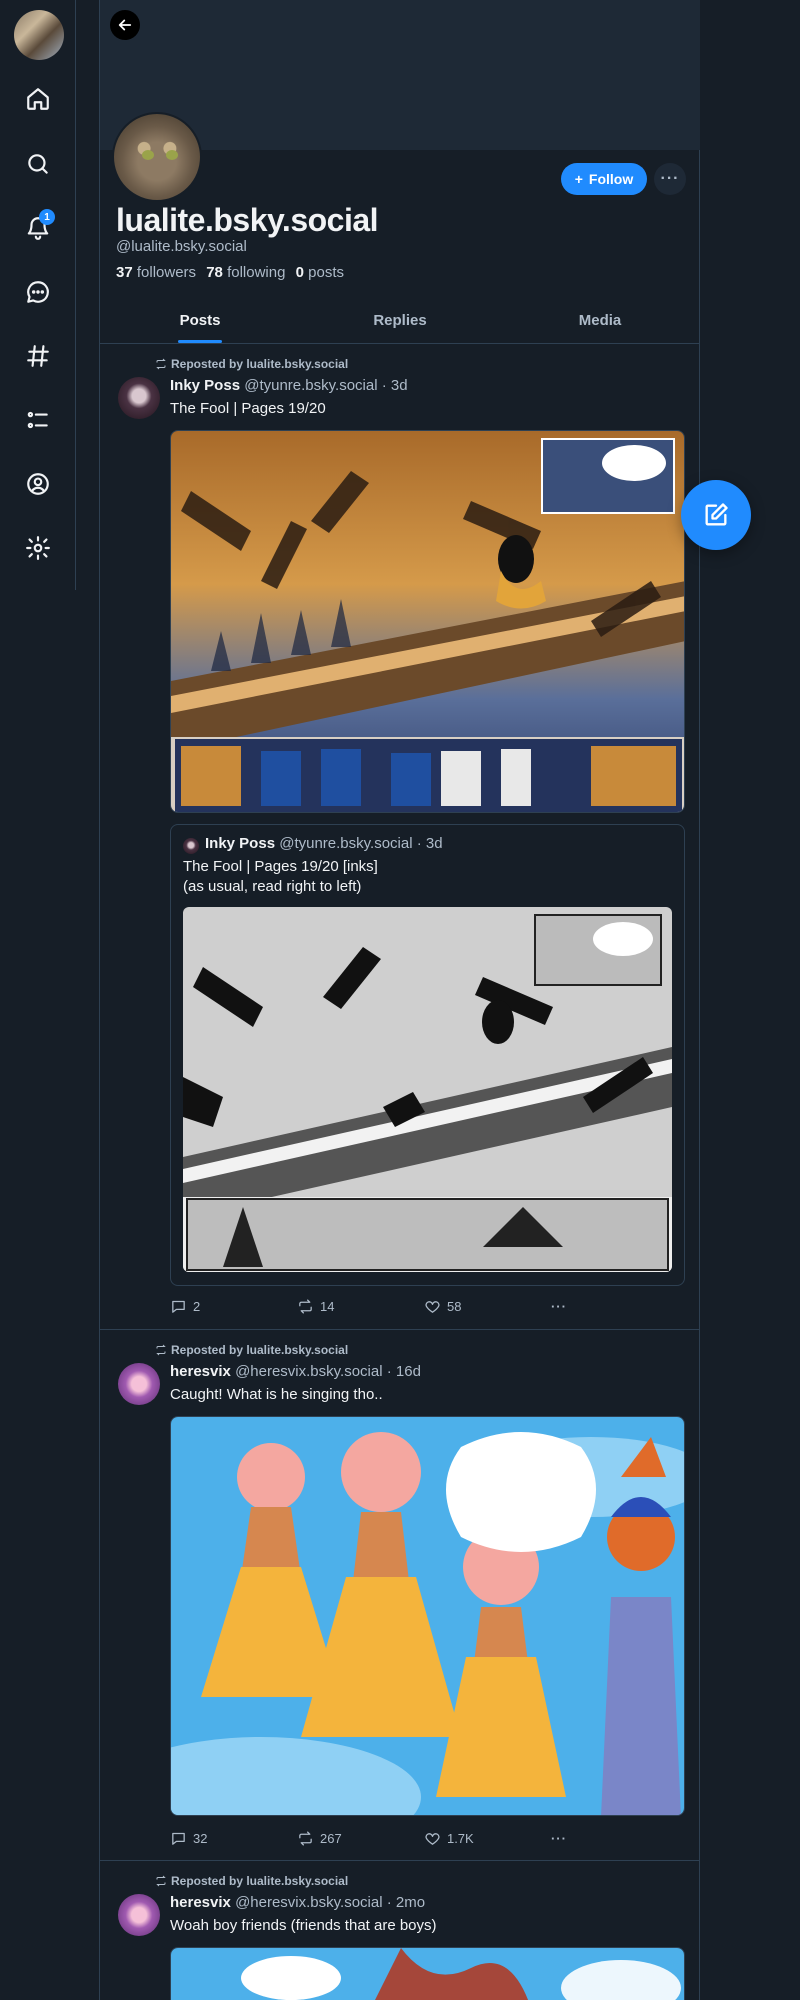 Image resolution: width=800 pixels, height=2000 pixels. What do you see at coordinates (191, 846) in the screenshot?
I see `quoted-author-avatar` at bounding box center [191, 846].